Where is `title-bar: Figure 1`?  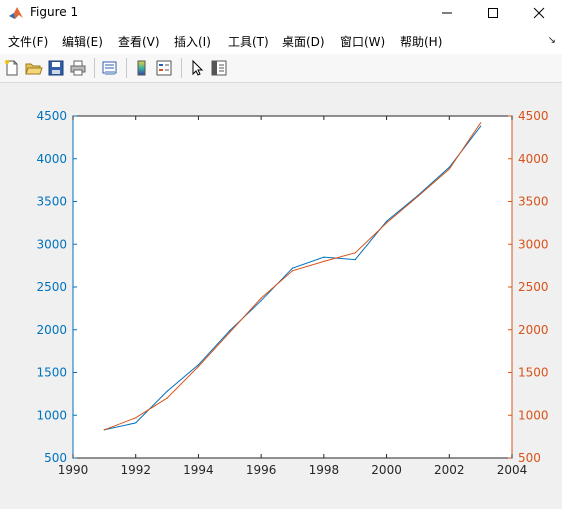 title-bar: Figure 1 is located at coordinates (281, 13).